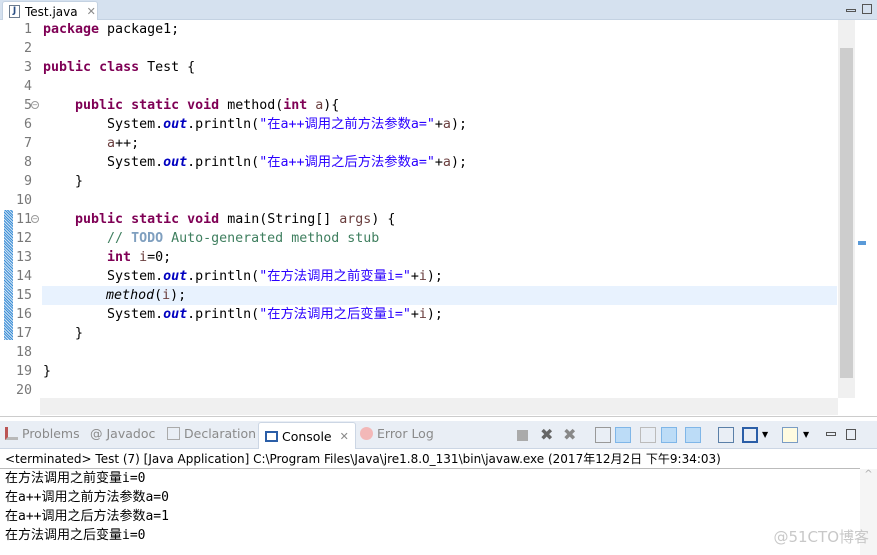  What do you see at coordinates (440, 162) in the screenshot?
I see `code-line: System.out.println("在a++调用之后方法参数a="+a);` at bounding box center [440, 162].